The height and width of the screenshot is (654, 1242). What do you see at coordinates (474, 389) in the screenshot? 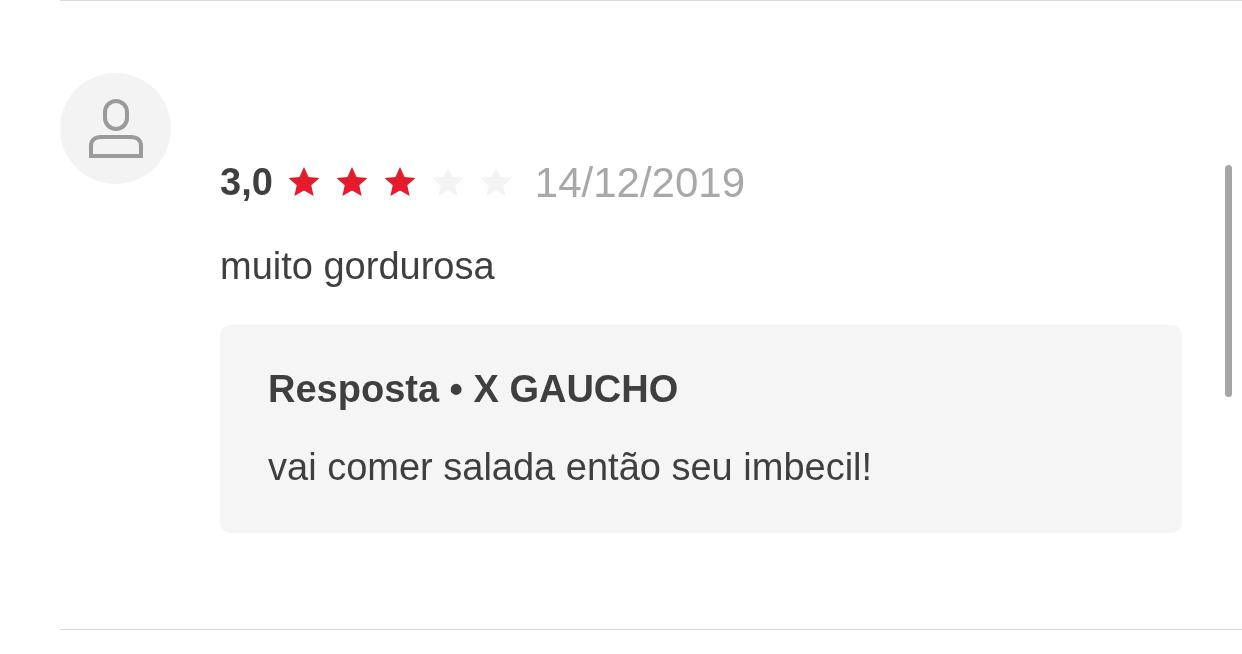
I see `reply-title: Resposta • X GAUCHO` at bounding box center [474, 389].